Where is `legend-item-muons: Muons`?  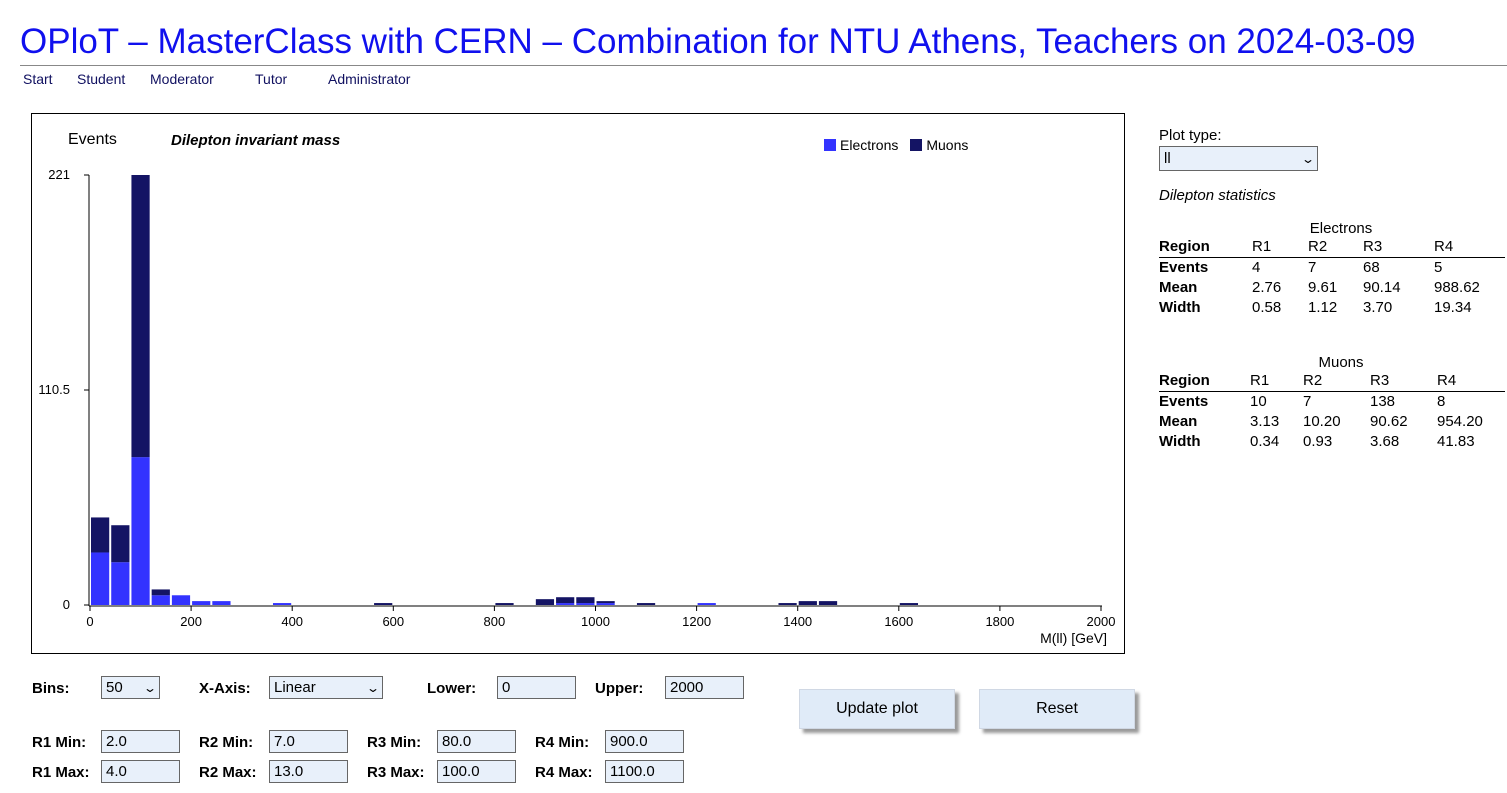 legend-item-muons: Muons is located at coordinates (939, 145).